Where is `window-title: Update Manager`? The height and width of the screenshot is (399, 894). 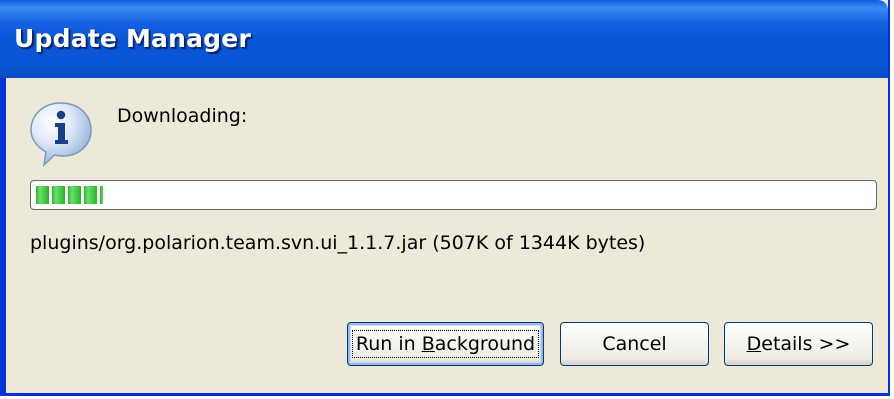 window-title: Update Manager is located at coordinates (132, 38).